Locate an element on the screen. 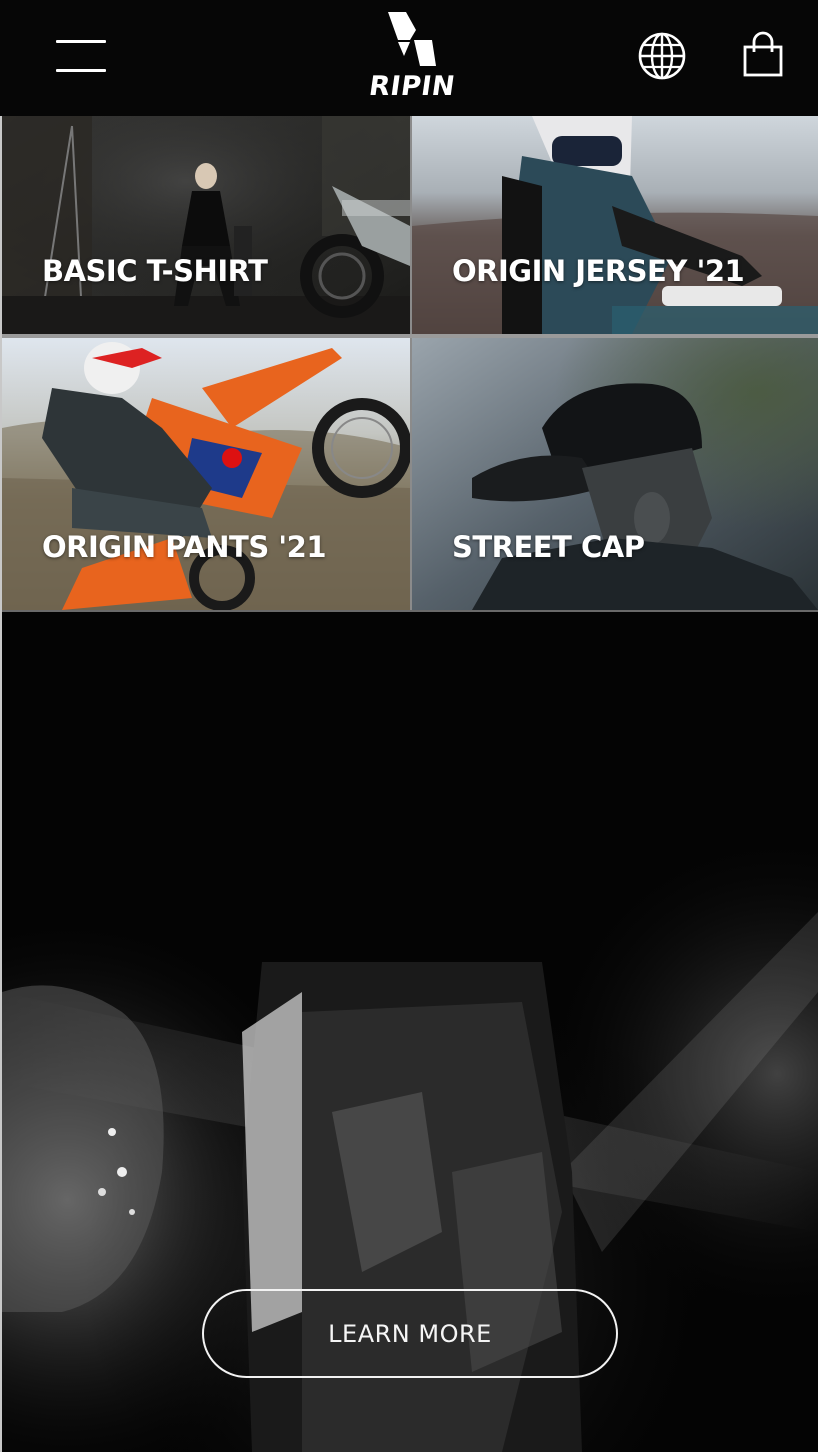 This screenshot has height=1452, width=818. tile-label: BASIC T-SHIRT is located at coordinates (155, 271).